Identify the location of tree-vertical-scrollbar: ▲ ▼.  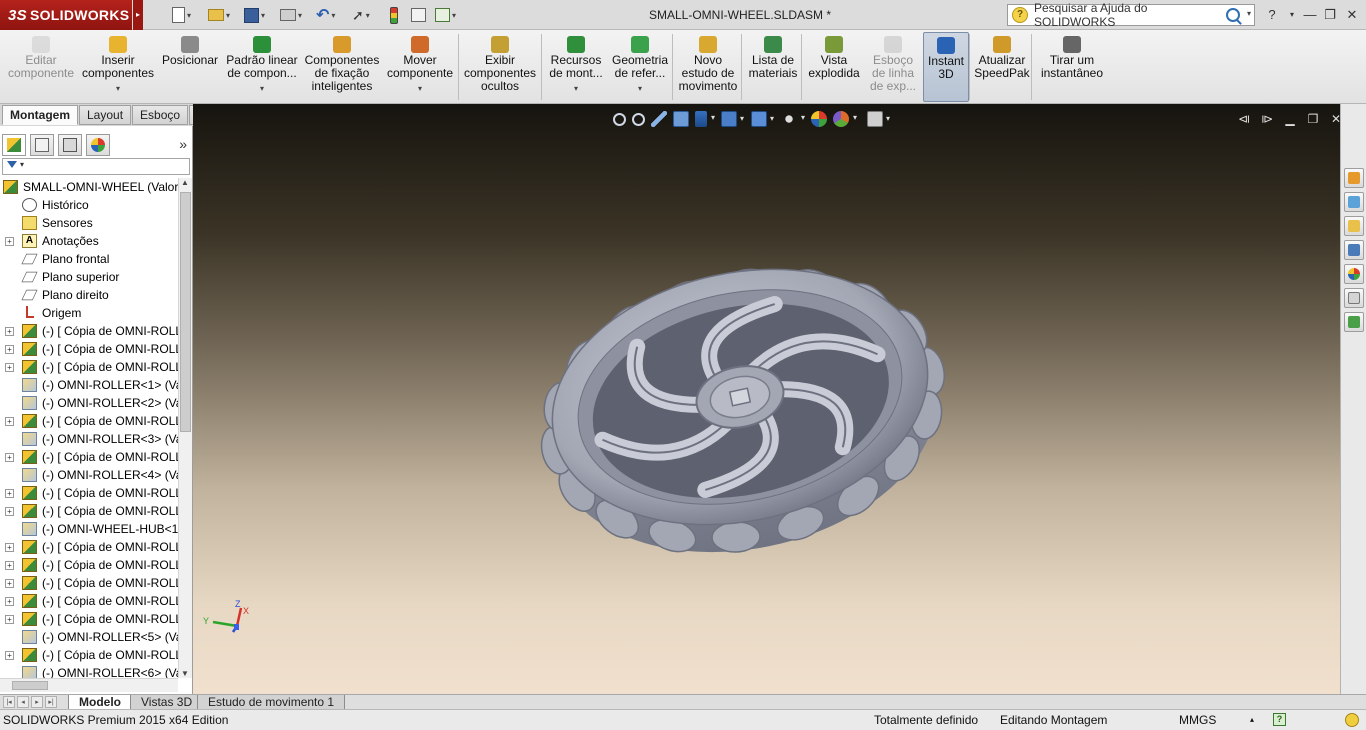
(185, 428).